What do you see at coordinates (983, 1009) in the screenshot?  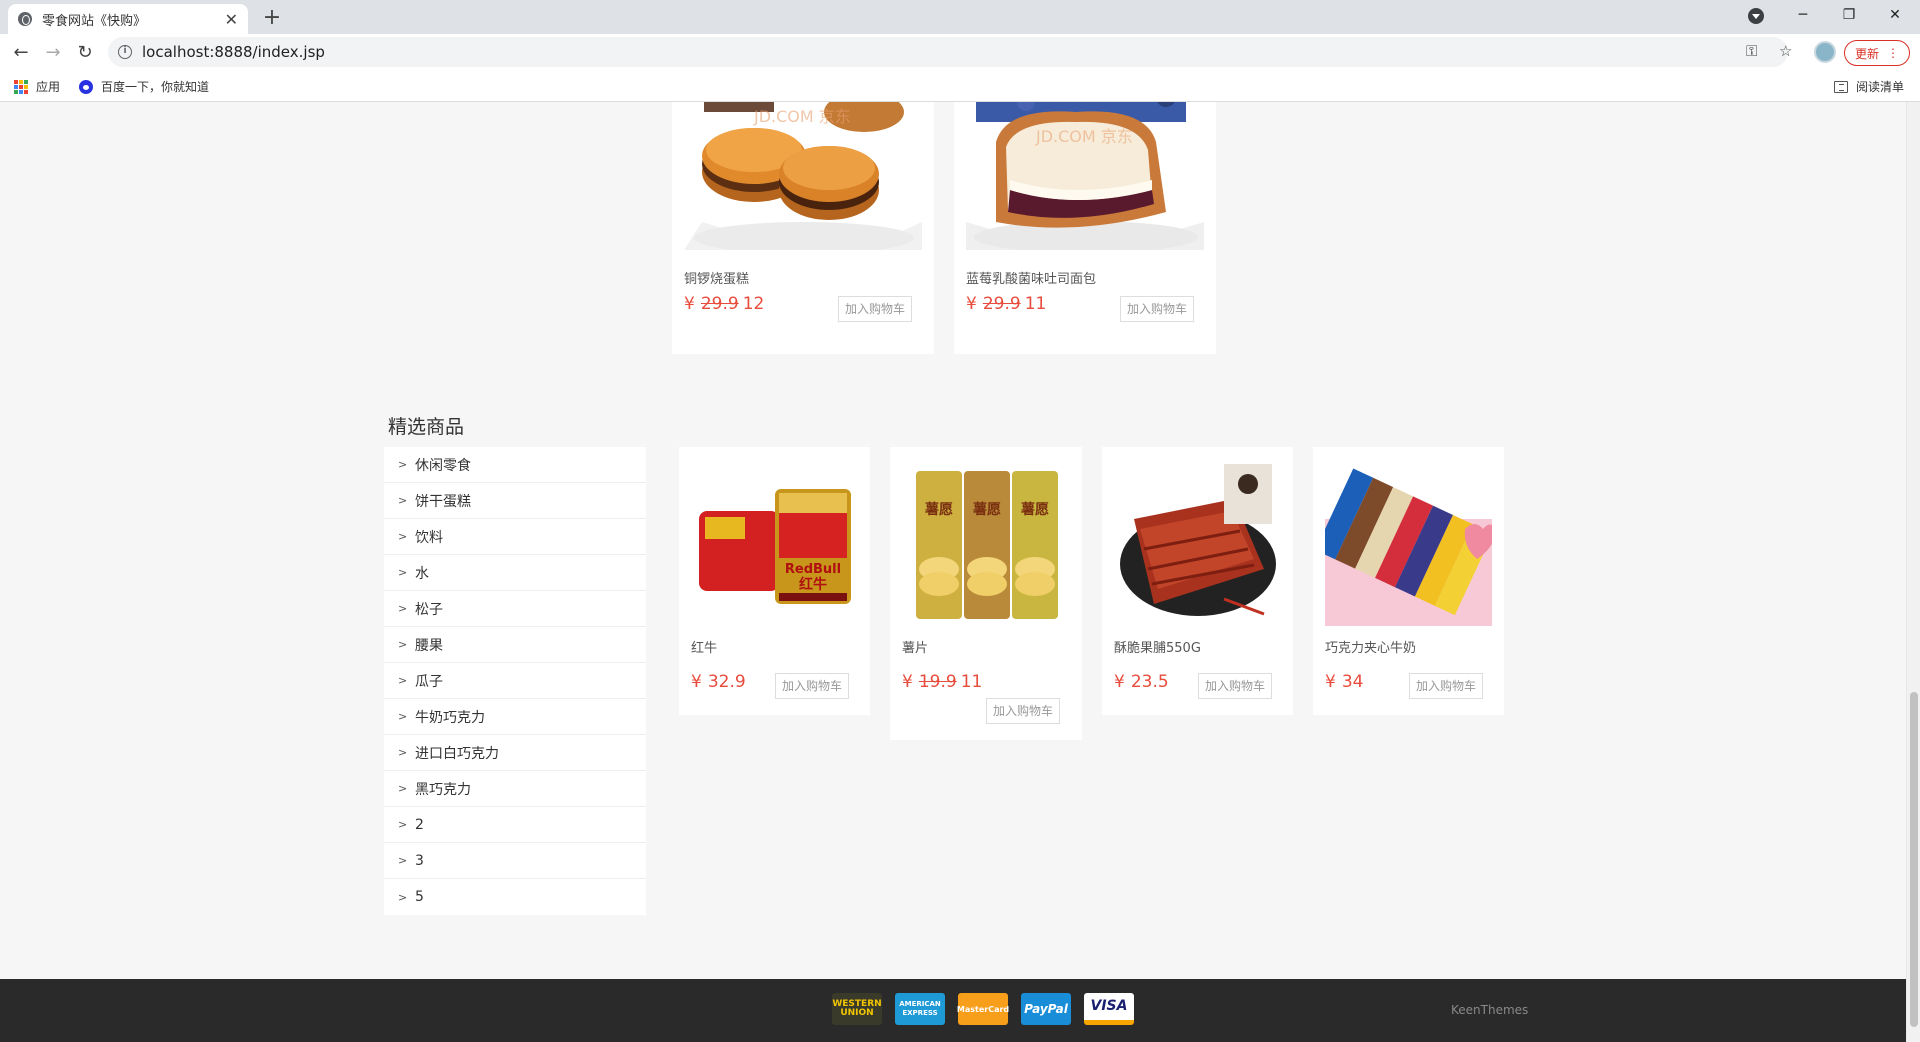 I see `mastercard-icon: MasterCard` at bounding box center [983, 1009].